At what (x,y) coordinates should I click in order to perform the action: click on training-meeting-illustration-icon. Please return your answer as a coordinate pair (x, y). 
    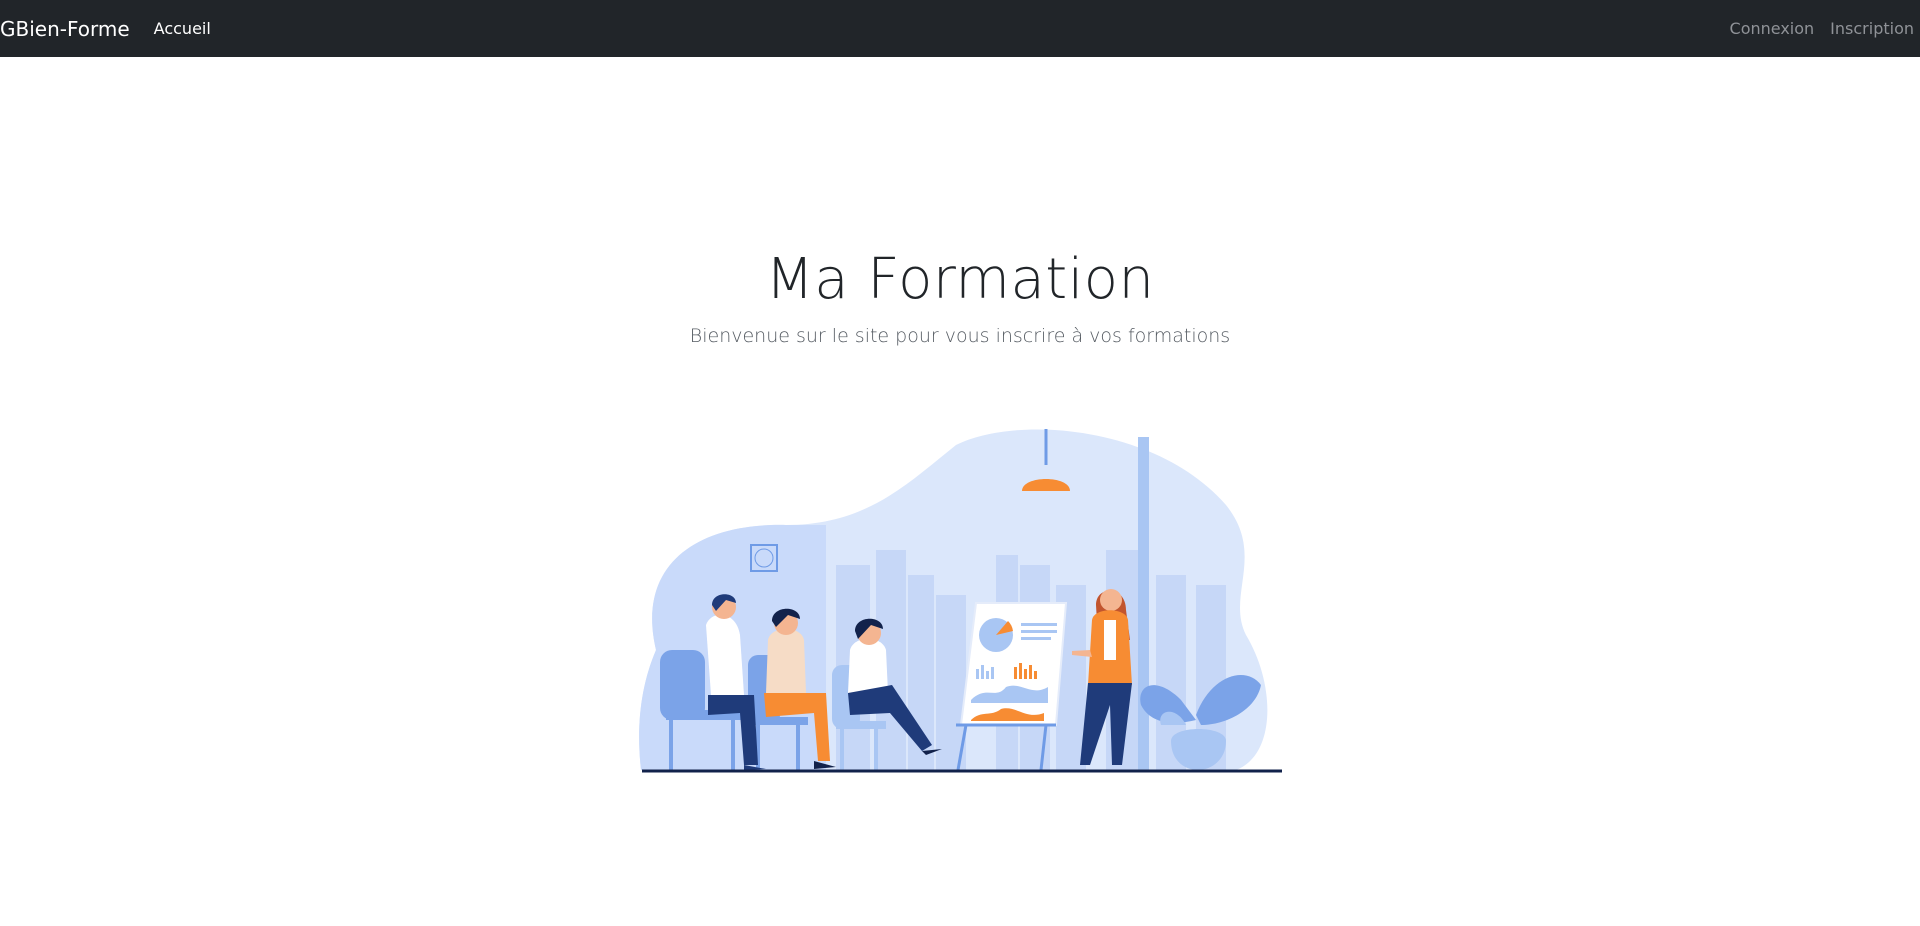
    Looking at the image, I should click on (960, 601).